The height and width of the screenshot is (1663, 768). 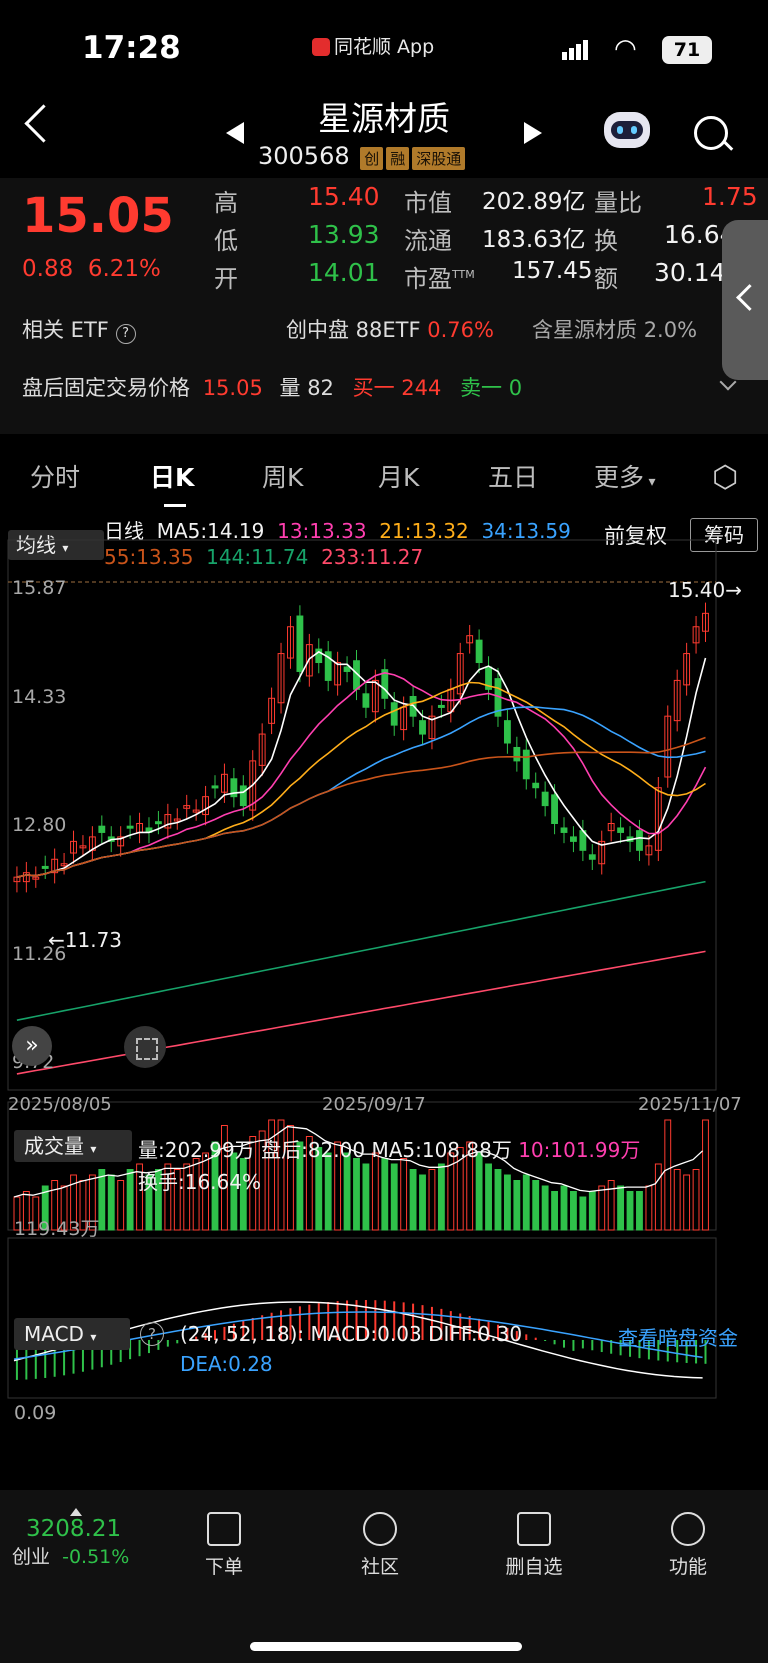 What do you see at coordinates (392, 387) in the screenshot?
I see `after-hours-row: 盘后固定交易价格 15.05 量 82 买一 244 卖一 0` at bounding box center [392, 387].